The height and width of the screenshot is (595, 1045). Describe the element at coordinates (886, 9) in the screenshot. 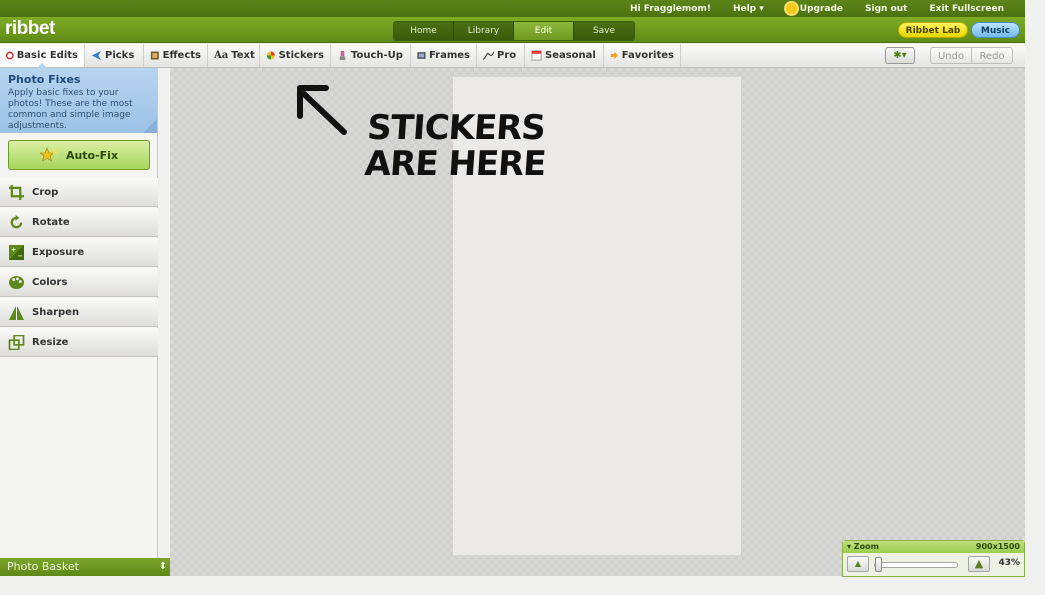

I see `signout-link: Sign out` at that location.